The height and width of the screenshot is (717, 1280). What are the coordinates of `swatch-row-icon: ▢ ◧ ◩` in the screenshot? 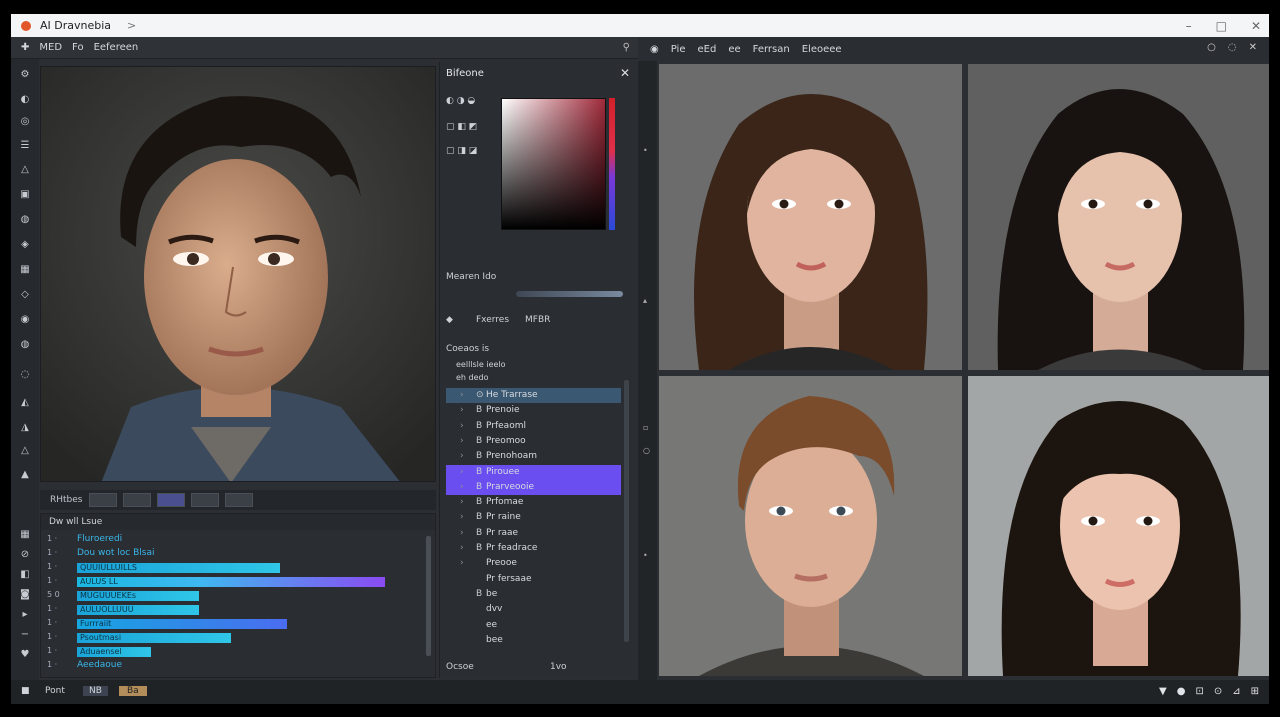 It's located at (461, 127).